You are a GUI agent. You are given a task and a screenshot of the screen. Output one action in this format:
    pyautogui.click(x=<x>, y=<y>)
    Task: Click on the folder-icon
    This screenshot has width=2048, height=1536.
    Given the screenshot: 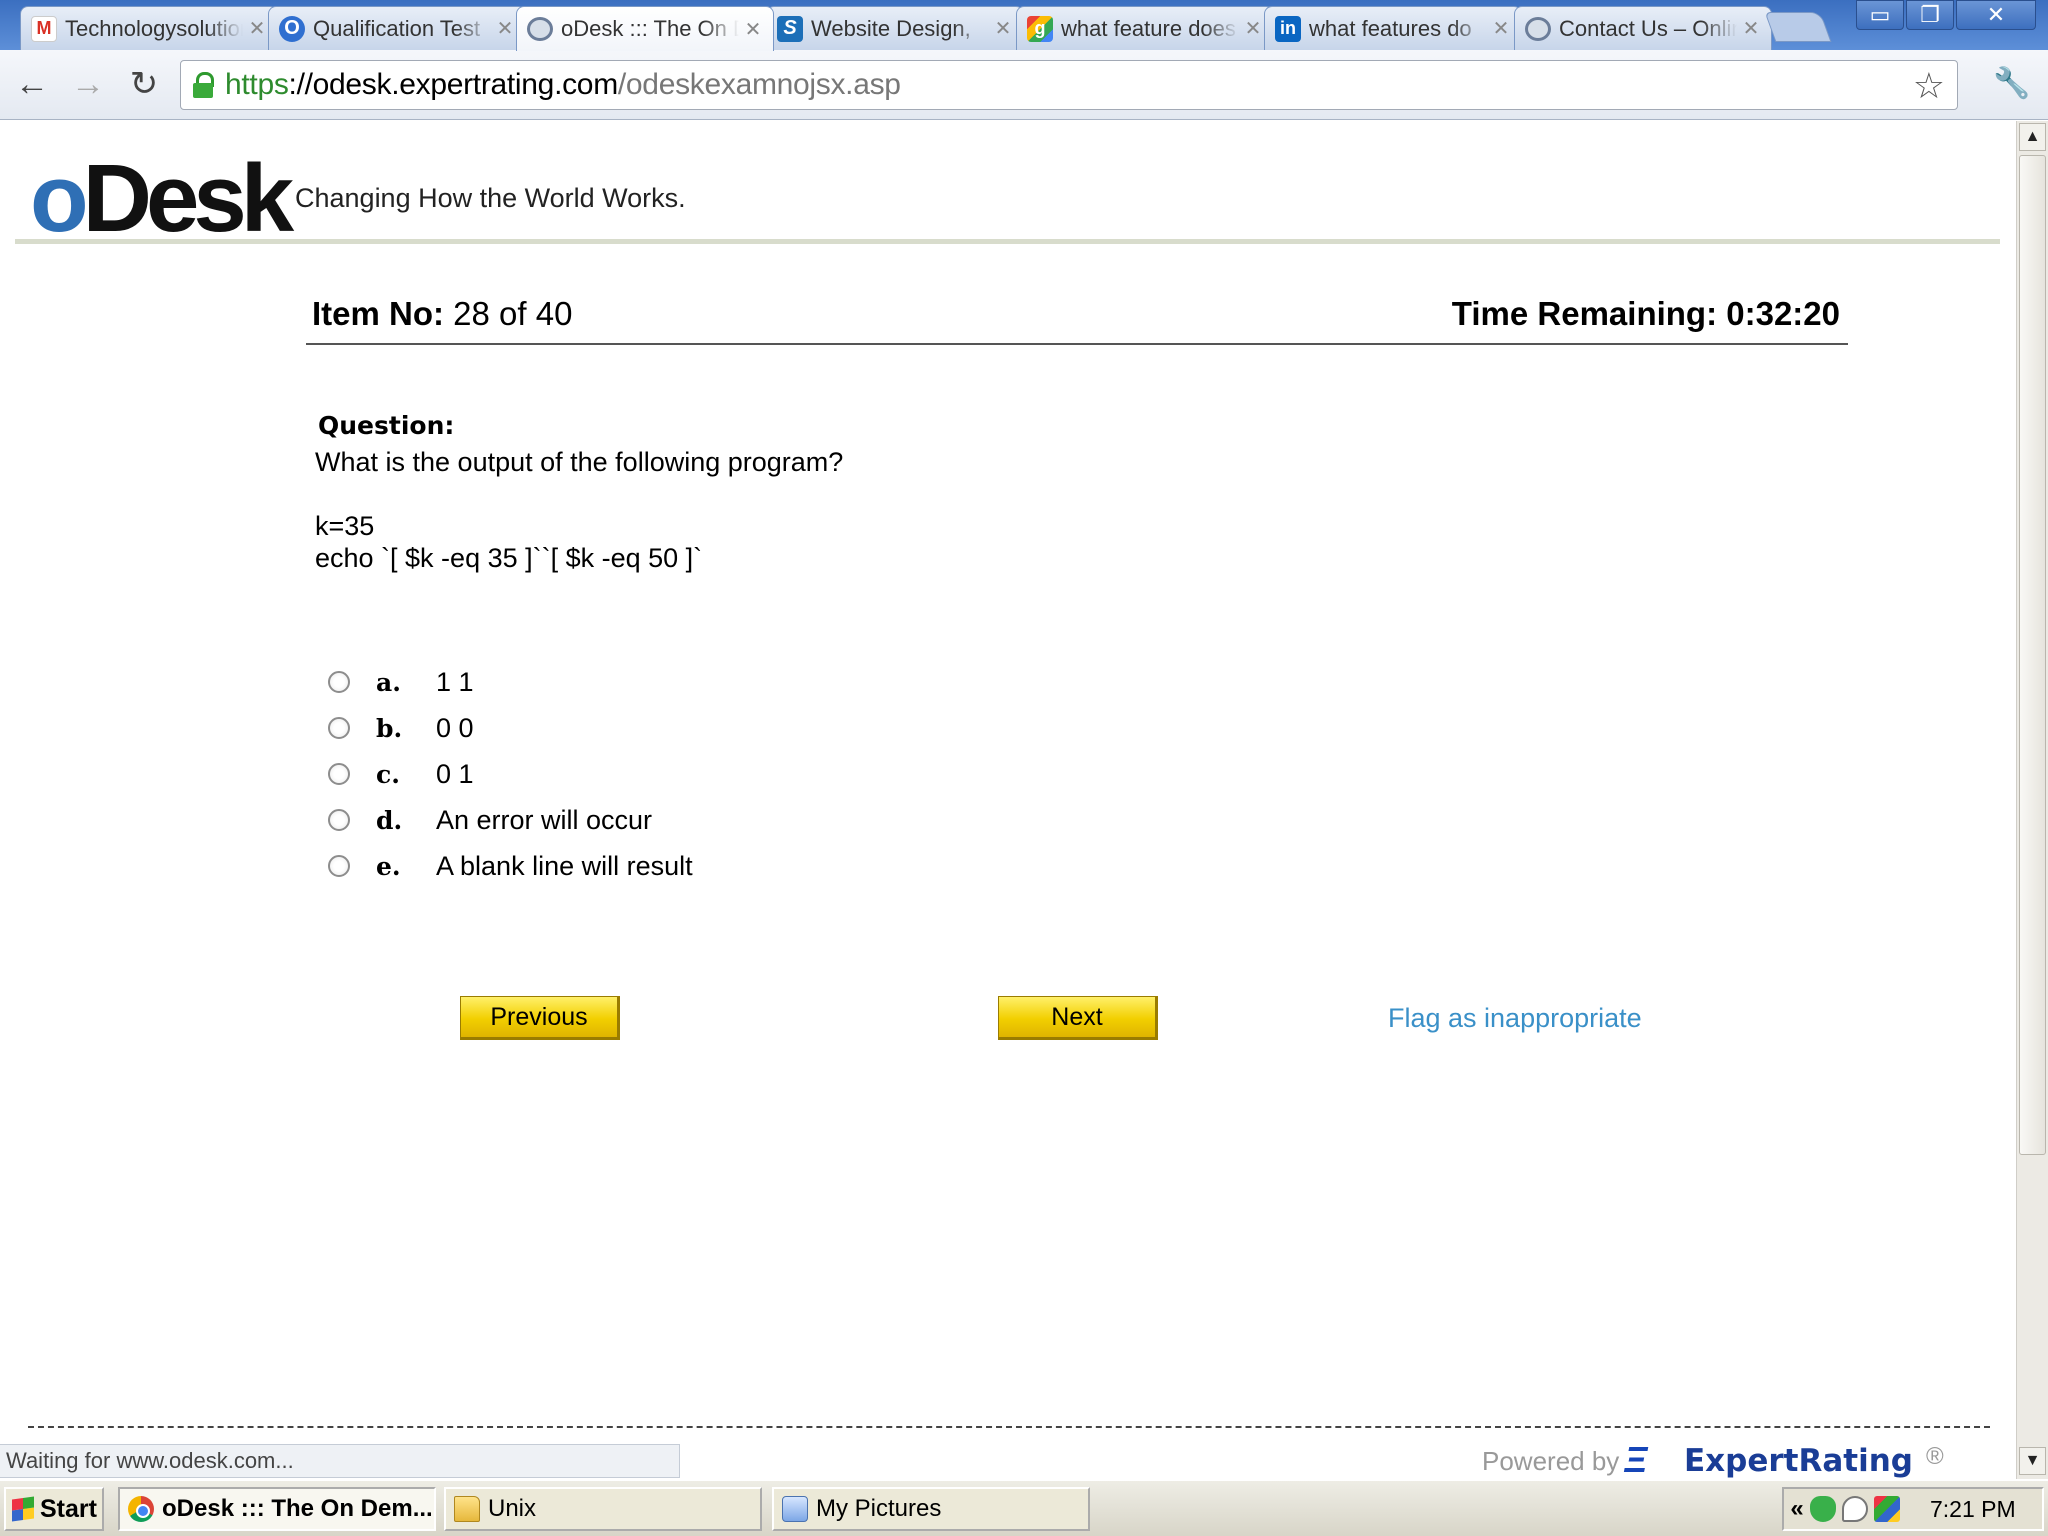 What is the action you would take?
    pyautogui.click(x=467, y=1509)
    